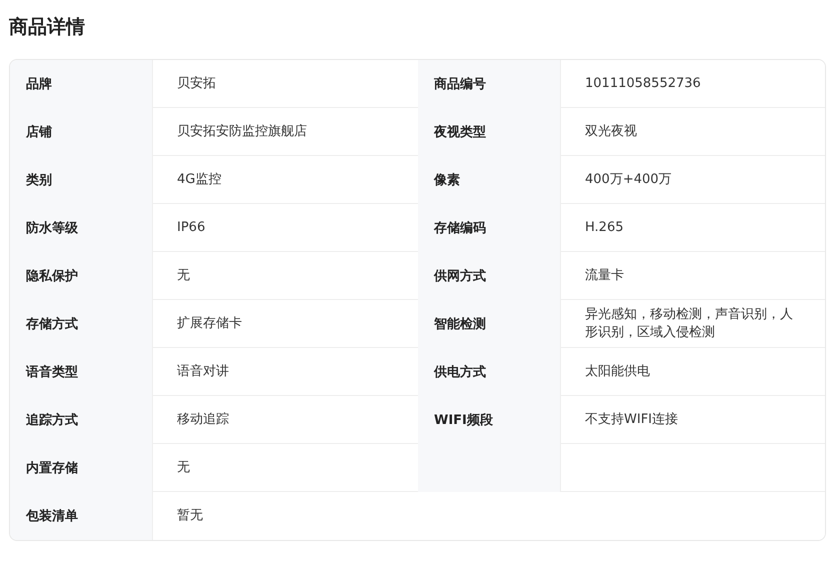  I want to click on spec-label: 存储方式, so click(81, 324).